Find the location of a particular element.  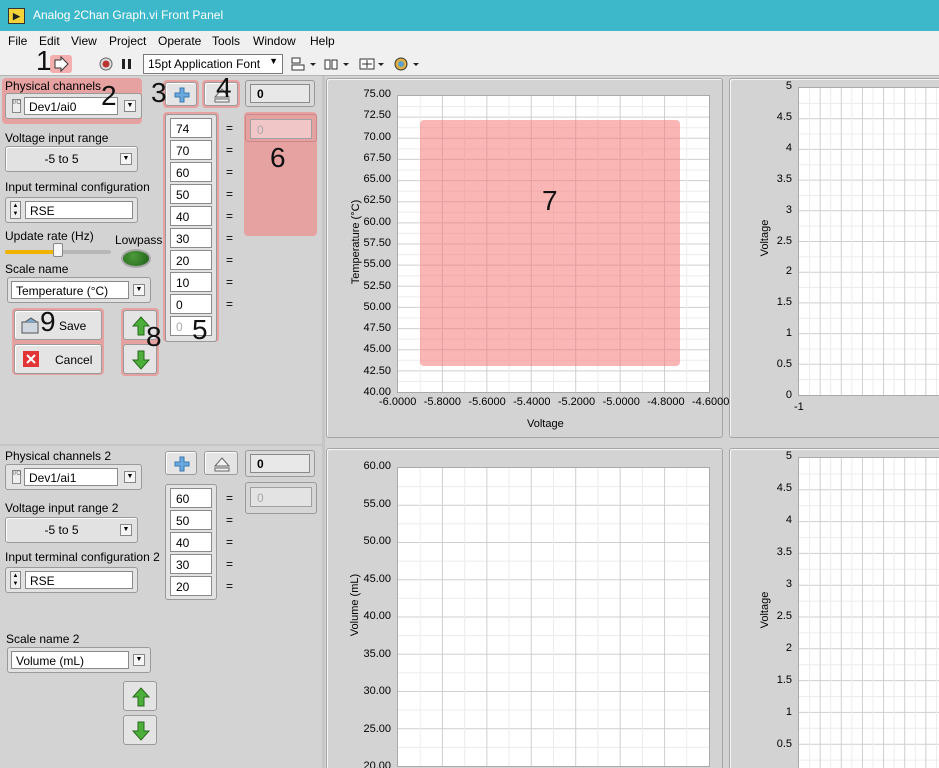

distribute-icon is located at coordinates (336, 64).